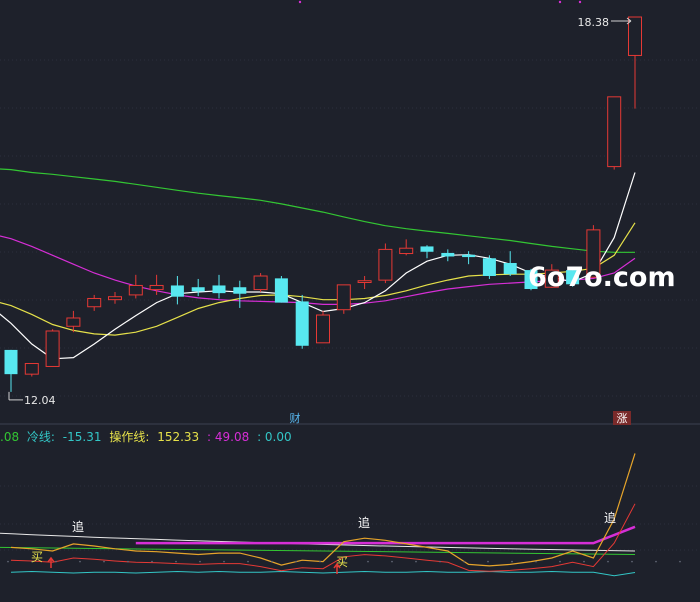 The image size is (700, 602). I want to click on event-label-cai: 财, so click(295, 418).